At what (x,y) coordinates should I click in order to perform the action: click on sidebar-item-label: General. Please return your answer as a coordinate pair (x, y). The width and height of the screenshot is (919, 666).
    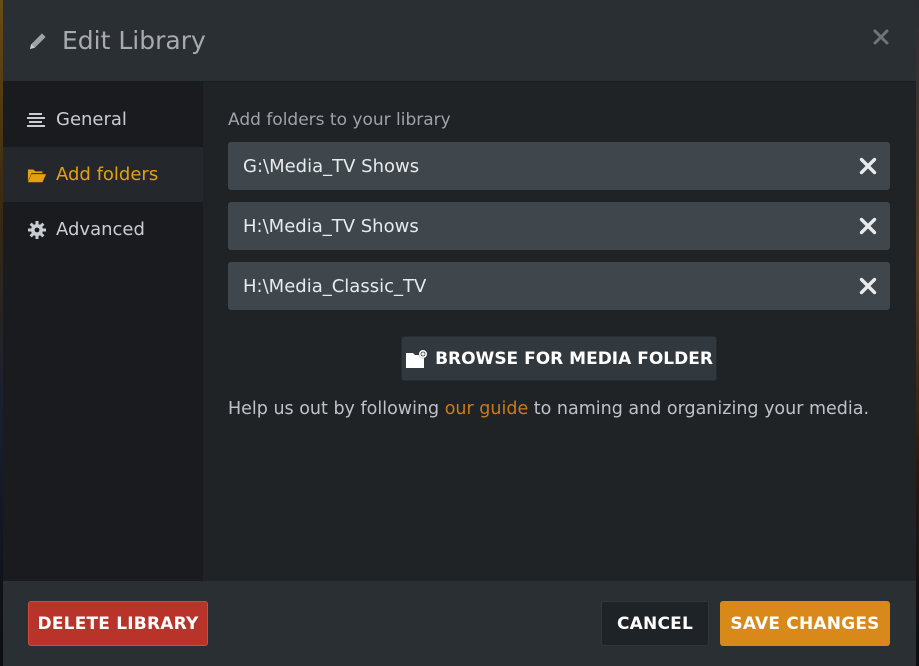
    Looking at the image, I should click on (91, 119).